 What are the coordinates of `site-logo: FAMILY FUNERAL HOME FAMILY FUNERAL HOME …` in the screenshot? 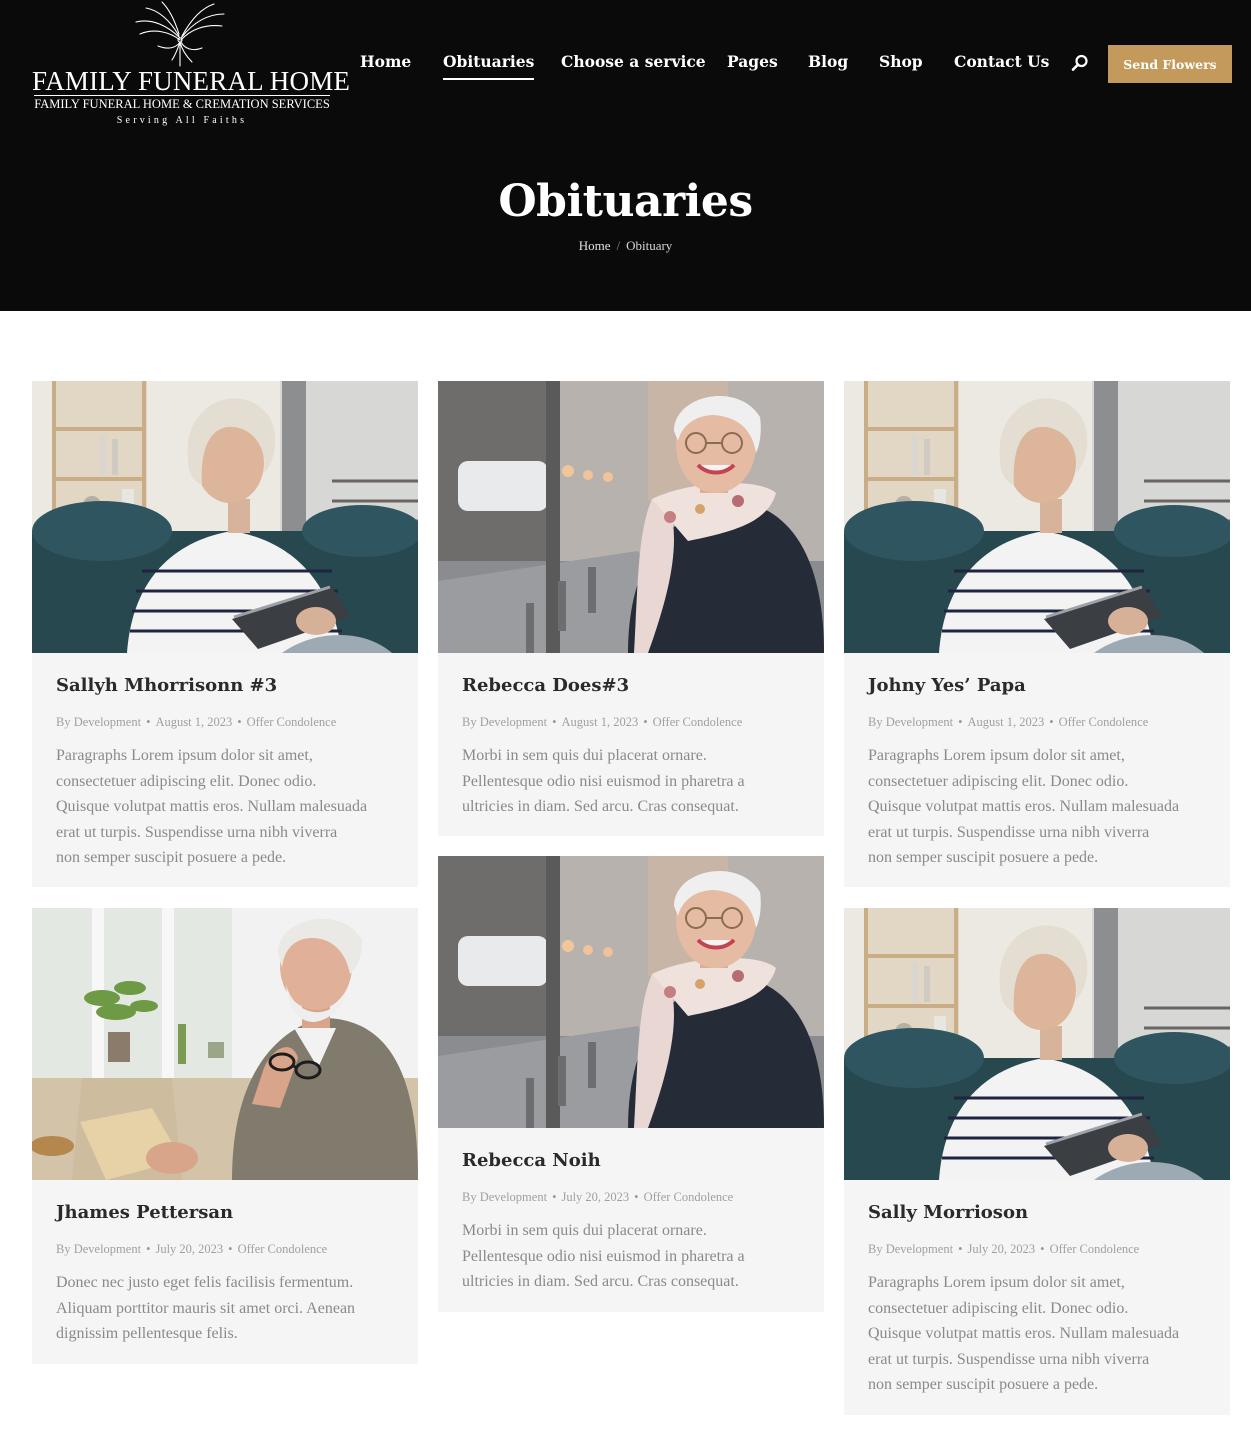 It's located at (191, 65).